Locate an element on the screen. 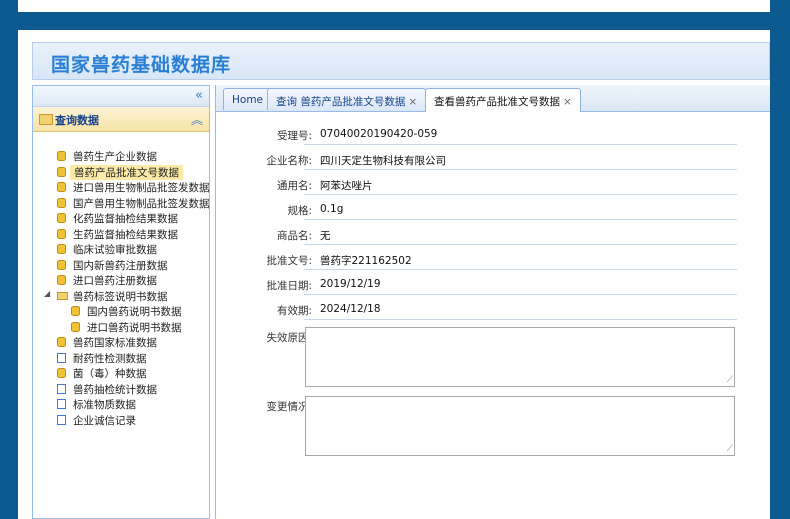  sidebar-item-label: 国内新兽药注册数据 is located at coordinates (120, 265).